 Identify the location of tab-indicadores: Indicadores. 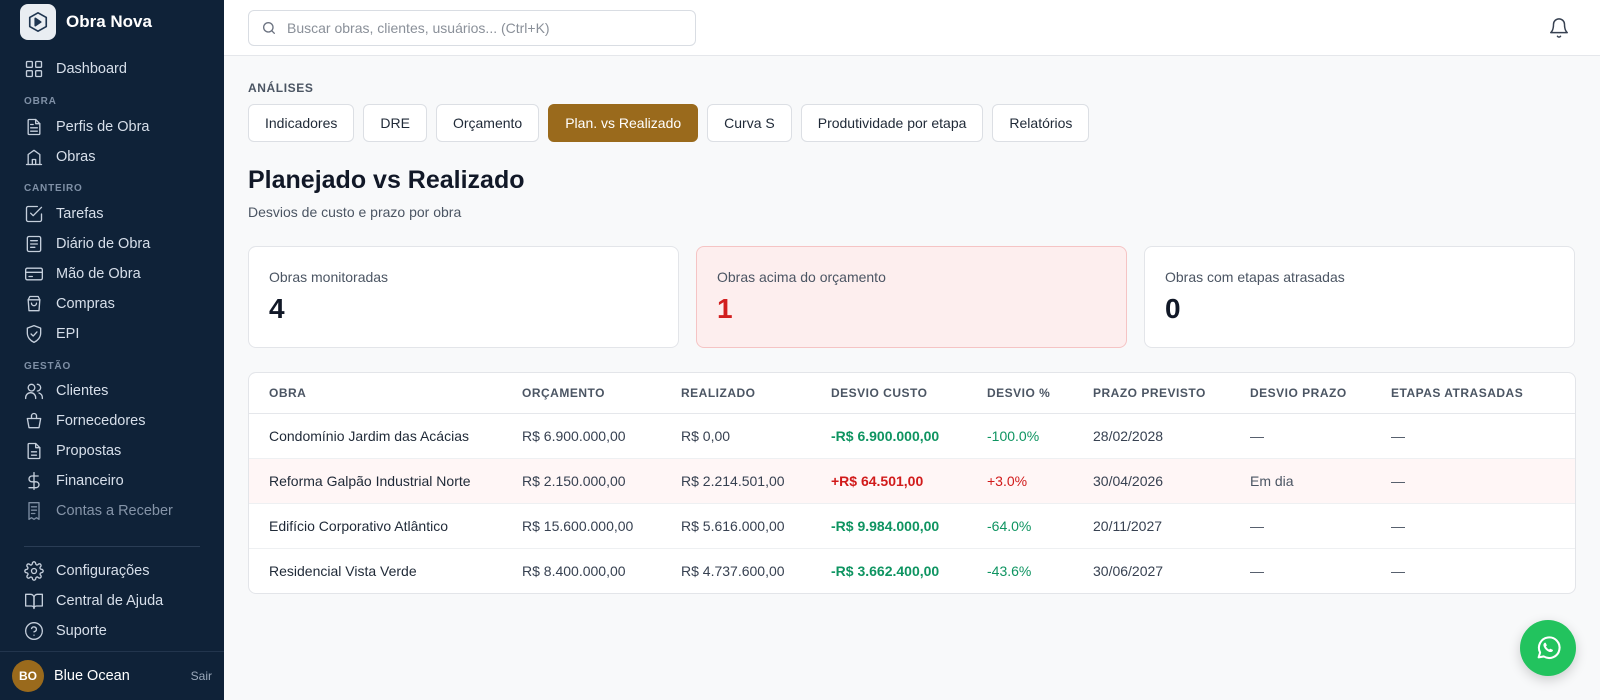
(301, 123).